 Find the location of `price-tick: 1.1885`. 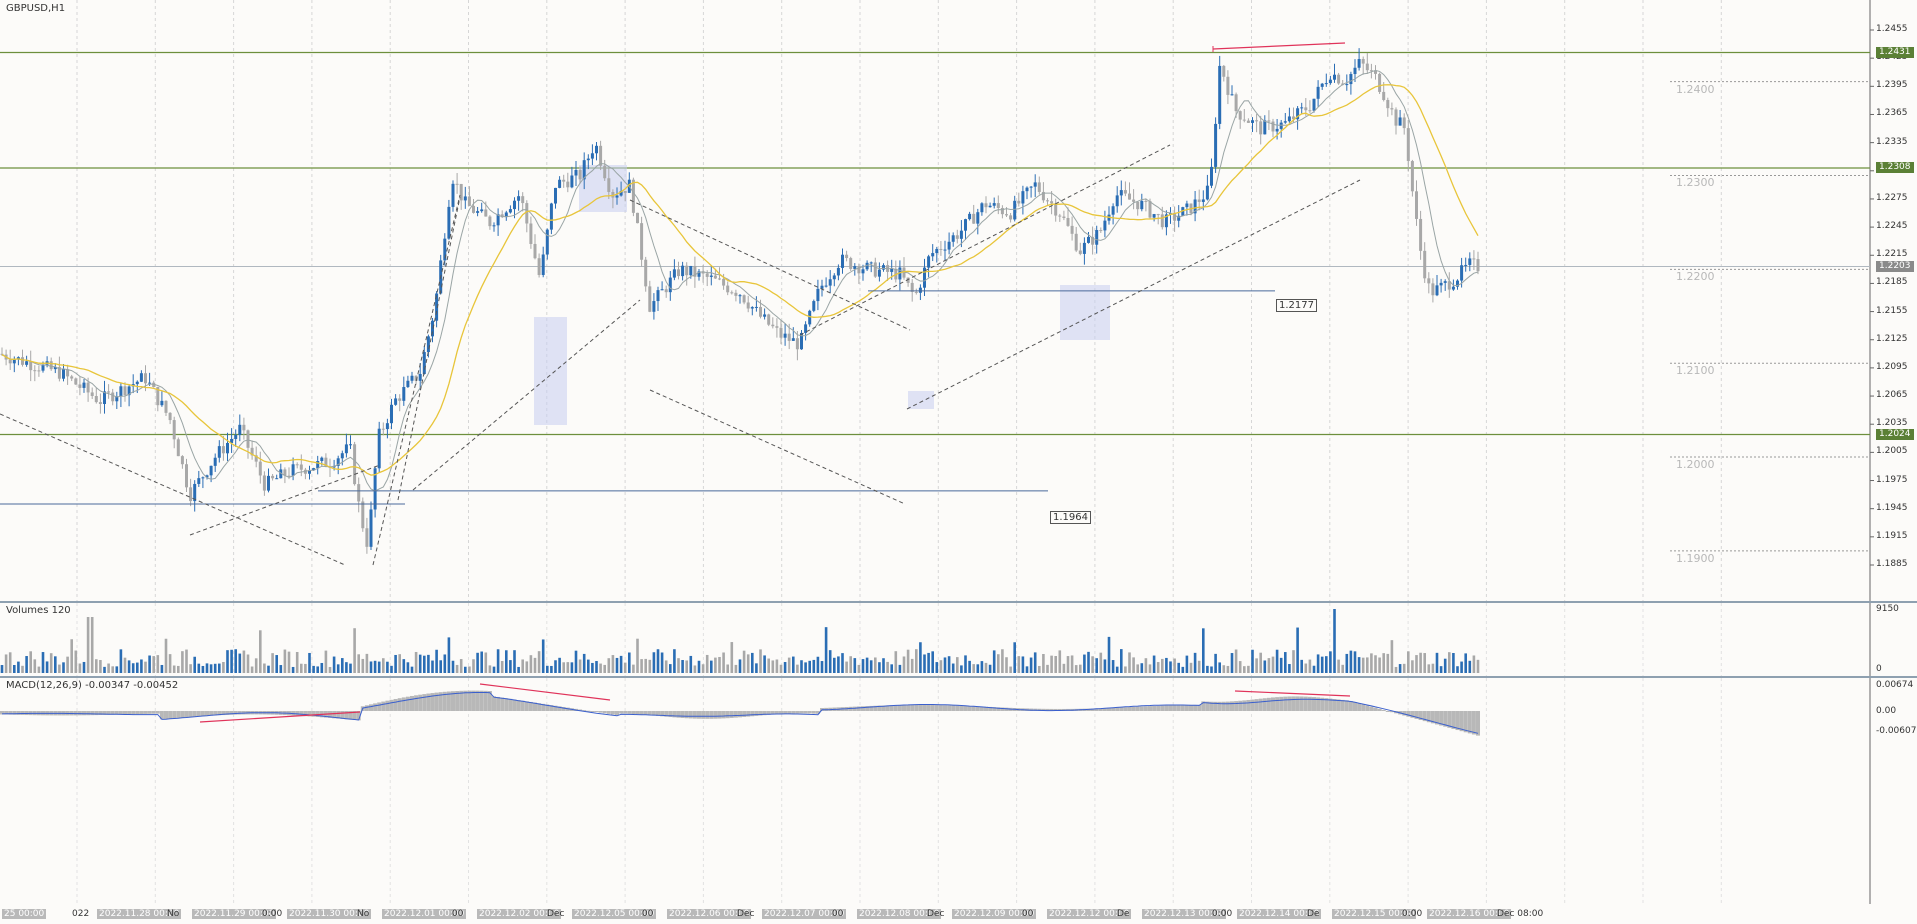

price-tick: 1.1885 is located at coordinates (1892, 564).